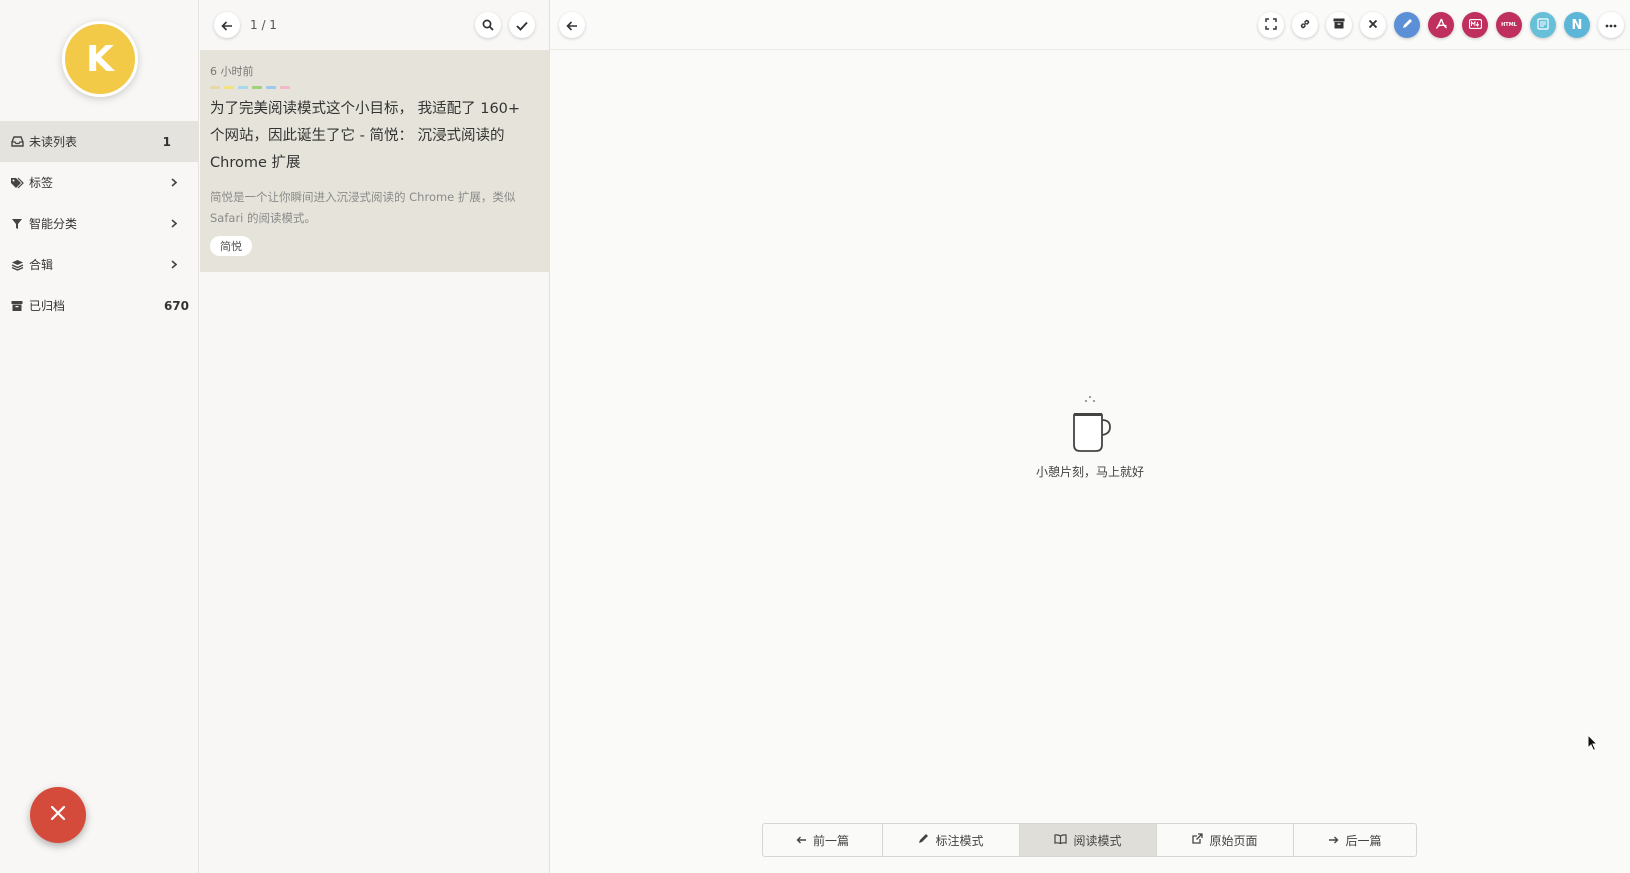 The height and width of the screenshot is (873, 1630). I want to click on prev-article-label: 前一篇, so click(830, 840).